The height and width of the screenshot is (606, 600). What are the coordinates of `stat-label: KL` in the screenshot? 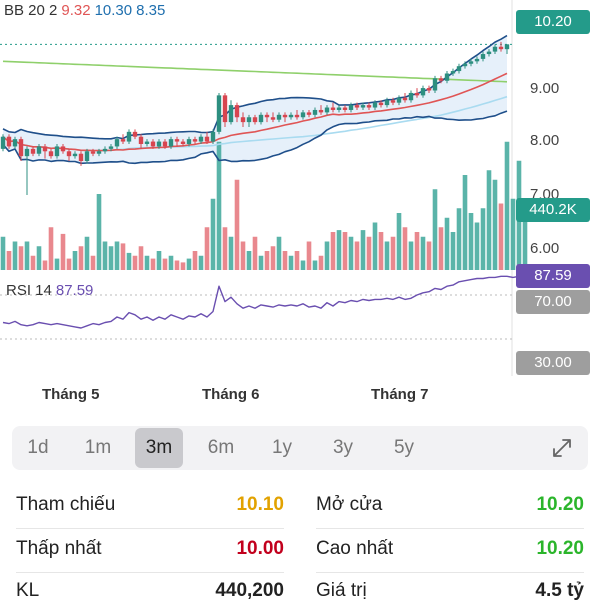 It's located at (28, 590).